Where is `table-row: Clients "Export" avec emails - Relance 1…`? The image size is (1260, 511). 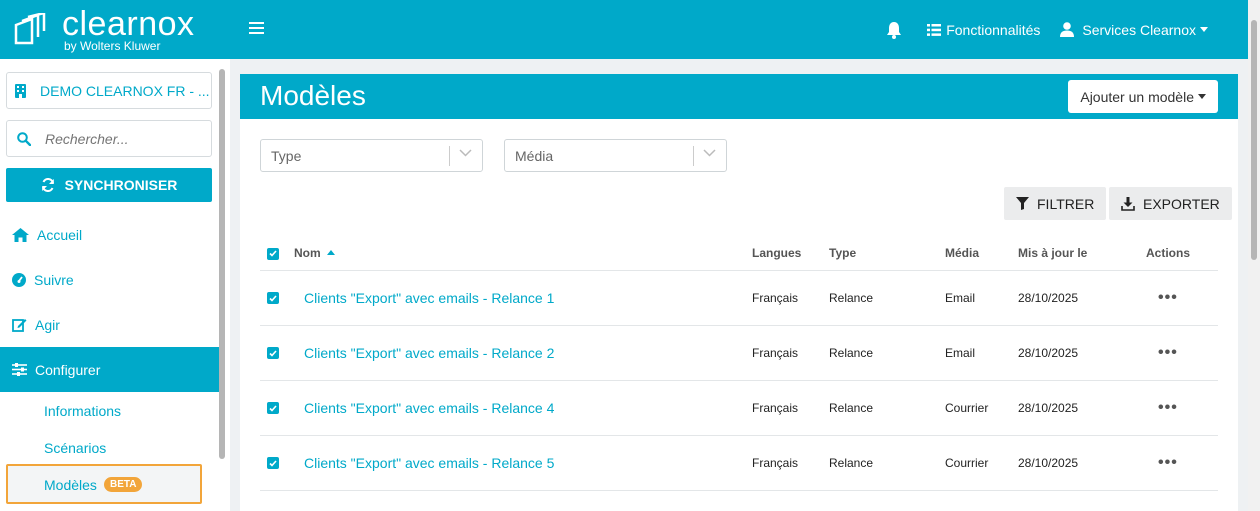
table-row: Clients "Export" avec emails - Relance 1… is located at coordinates (739, 298).